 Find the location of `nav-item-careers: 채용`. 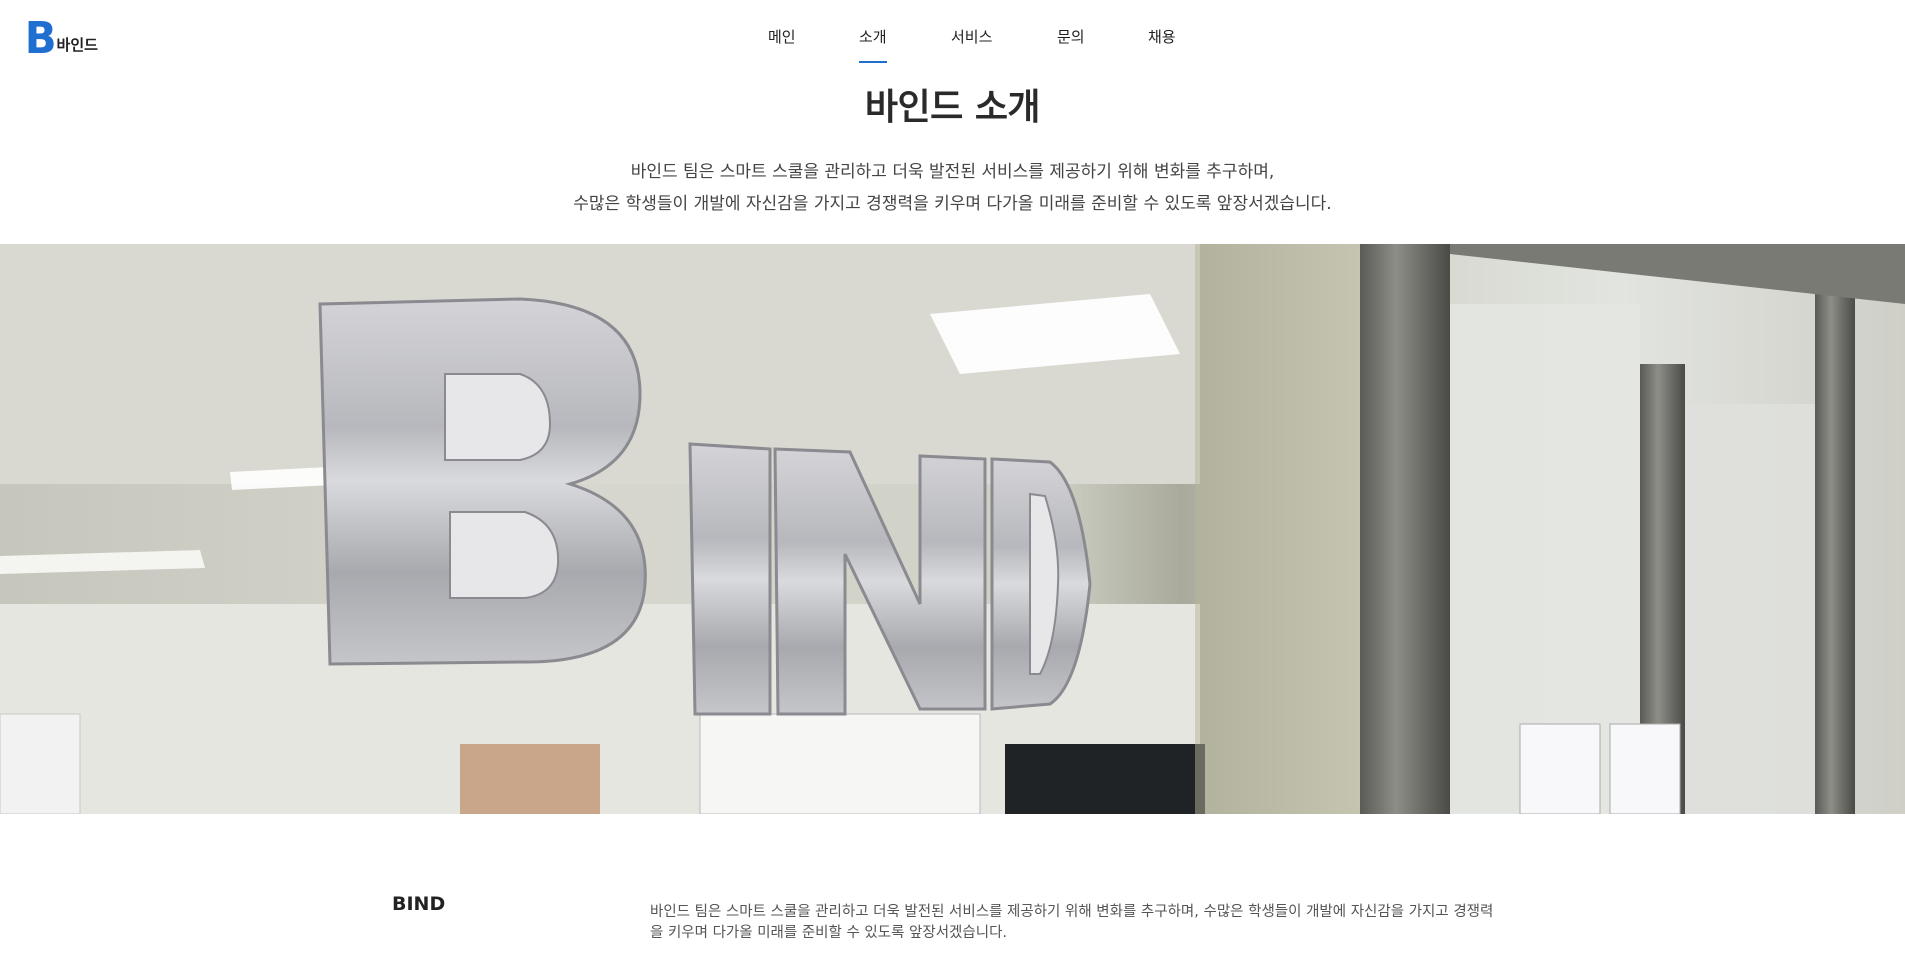

nav-item-careers: 채용 is located at coordinates (1162, 43).